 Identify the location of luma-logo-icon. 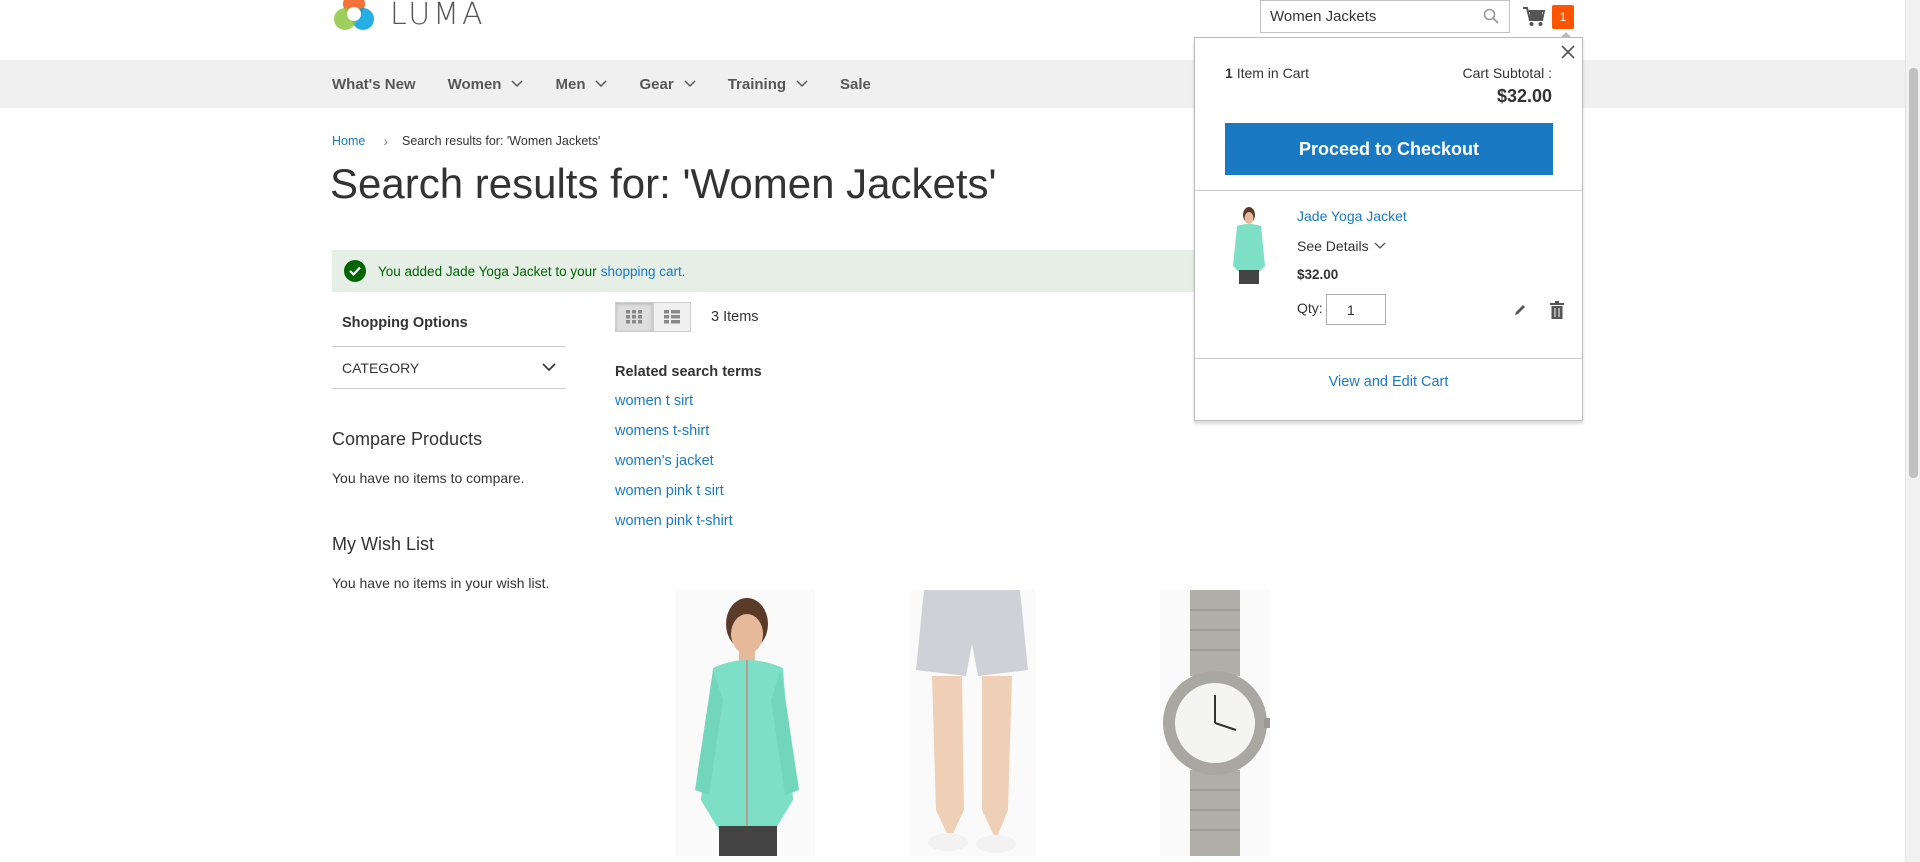
(354, 18).